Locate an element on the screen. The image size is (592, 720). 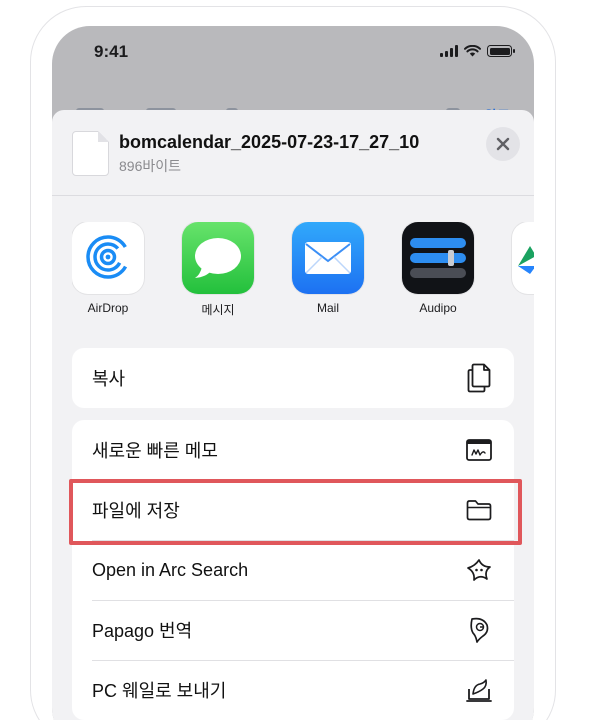
close-icon is located at coordinates (503, 144).